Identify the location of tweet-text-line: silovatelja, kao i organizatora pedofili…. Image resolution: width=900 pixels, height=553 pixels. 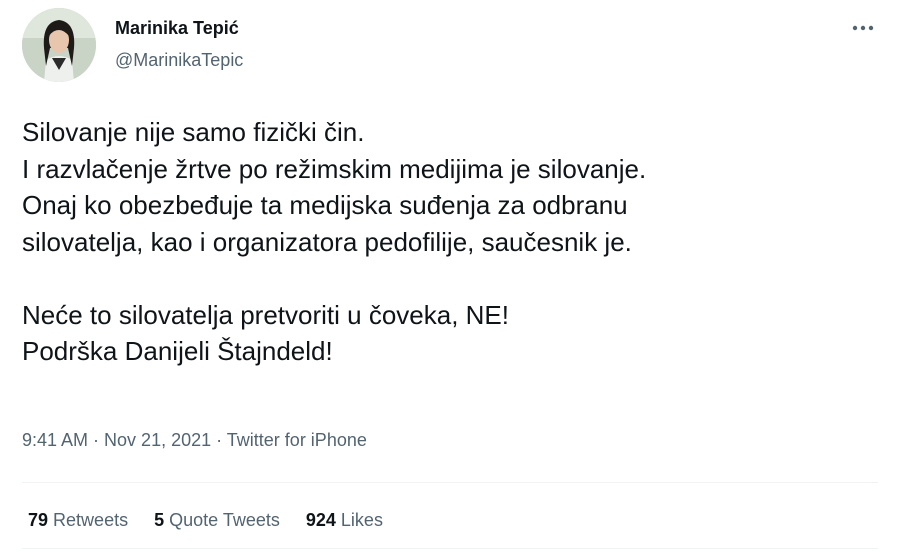
(327, 241).